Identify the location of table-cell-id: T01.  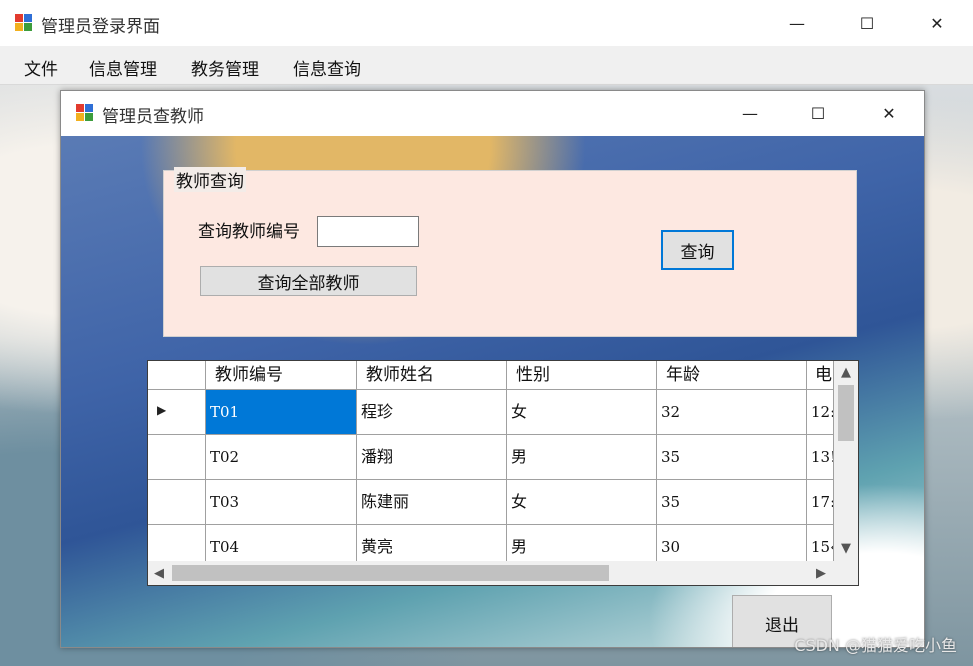
(281, 412).